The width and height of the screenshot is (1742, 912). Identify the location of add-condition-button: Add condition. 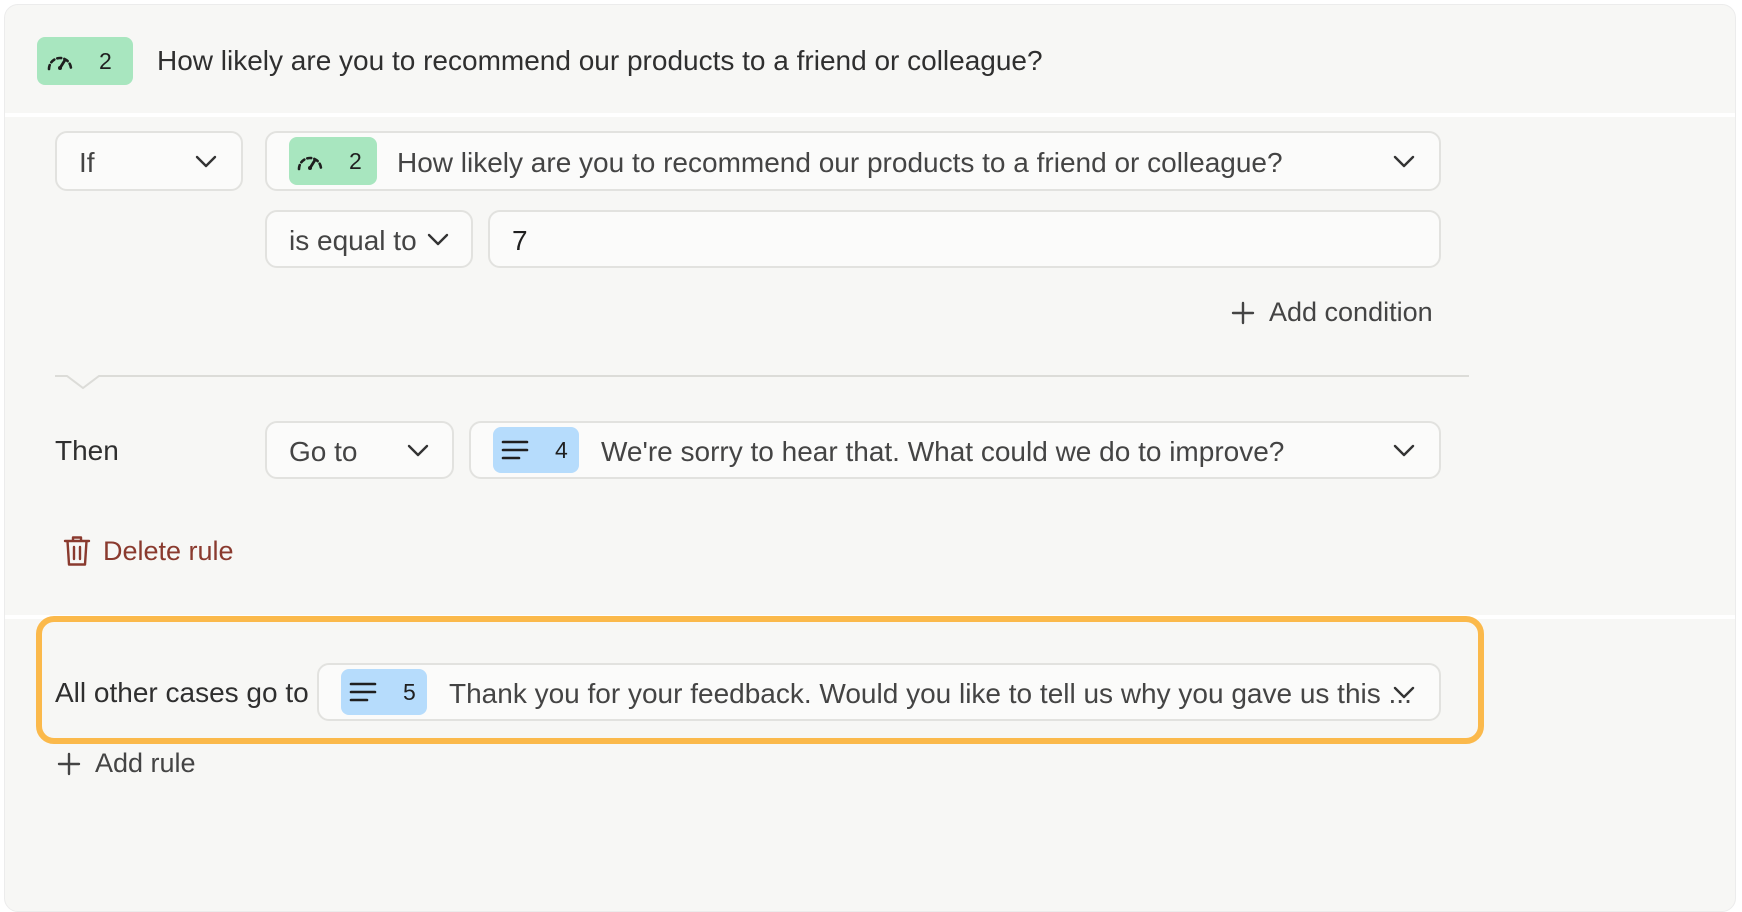
(1332, 312).